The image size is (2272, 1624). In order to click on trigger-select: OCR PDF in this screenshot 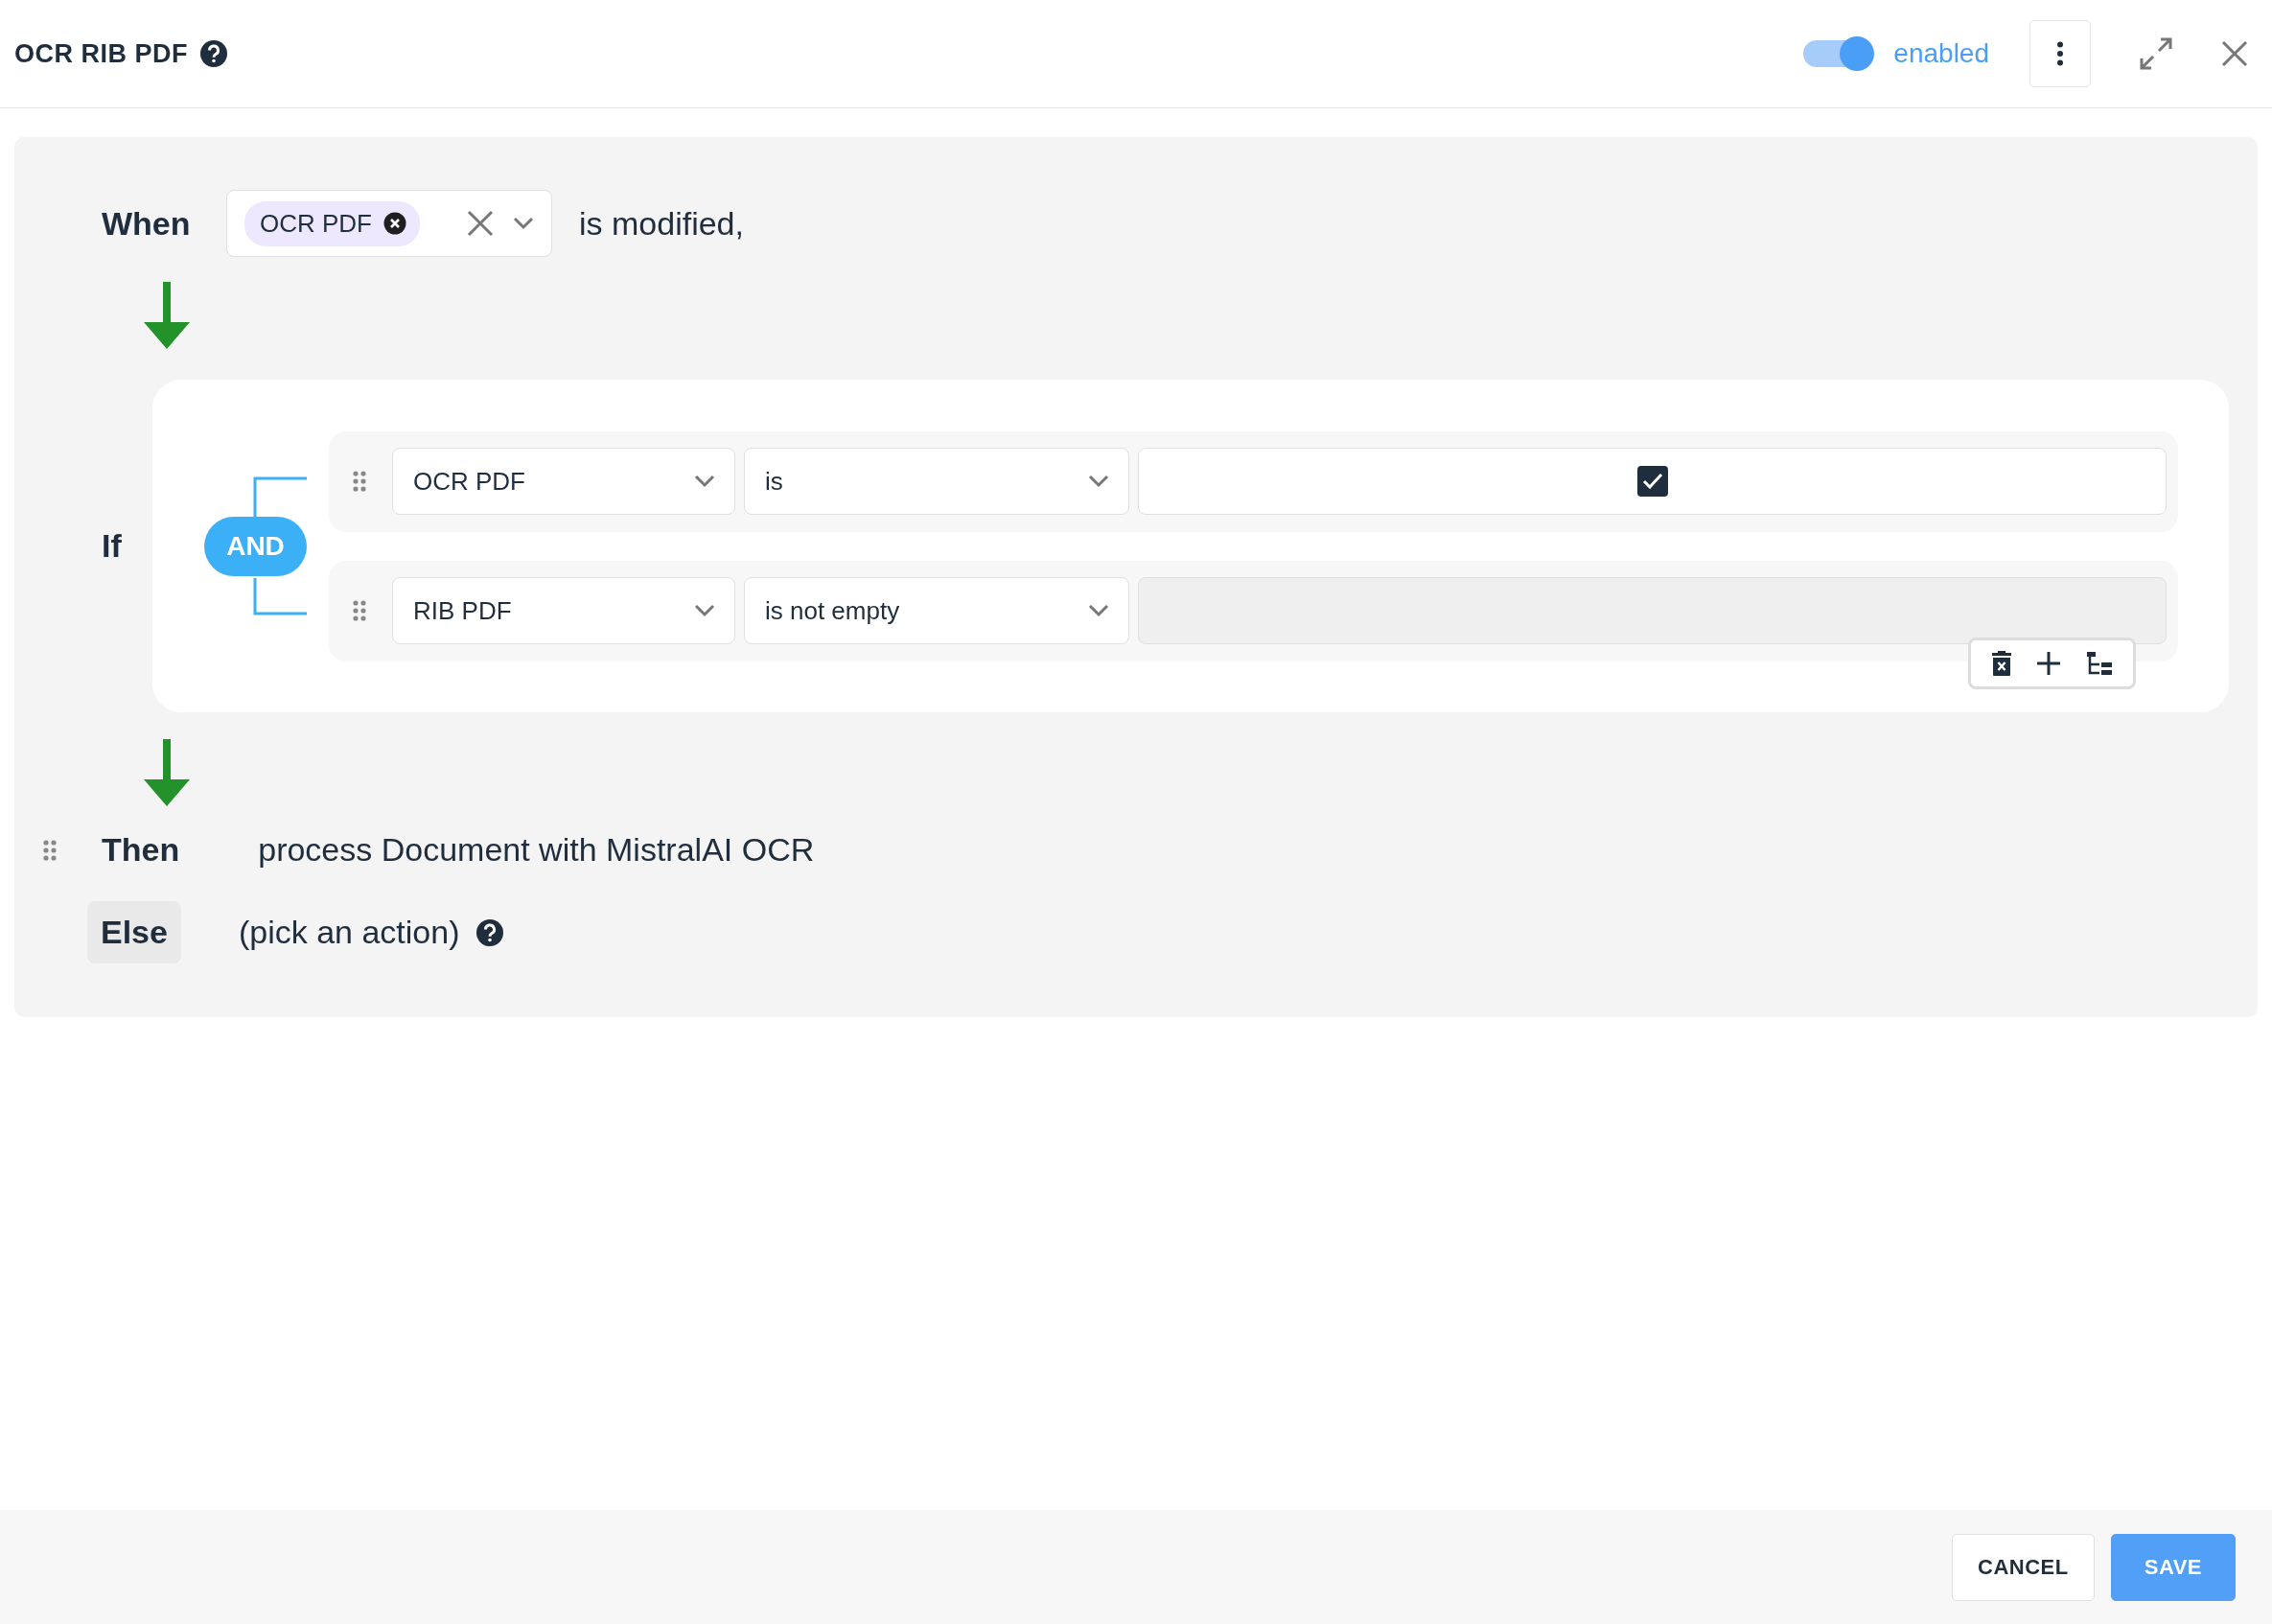, I will do `click(389, 223)`.